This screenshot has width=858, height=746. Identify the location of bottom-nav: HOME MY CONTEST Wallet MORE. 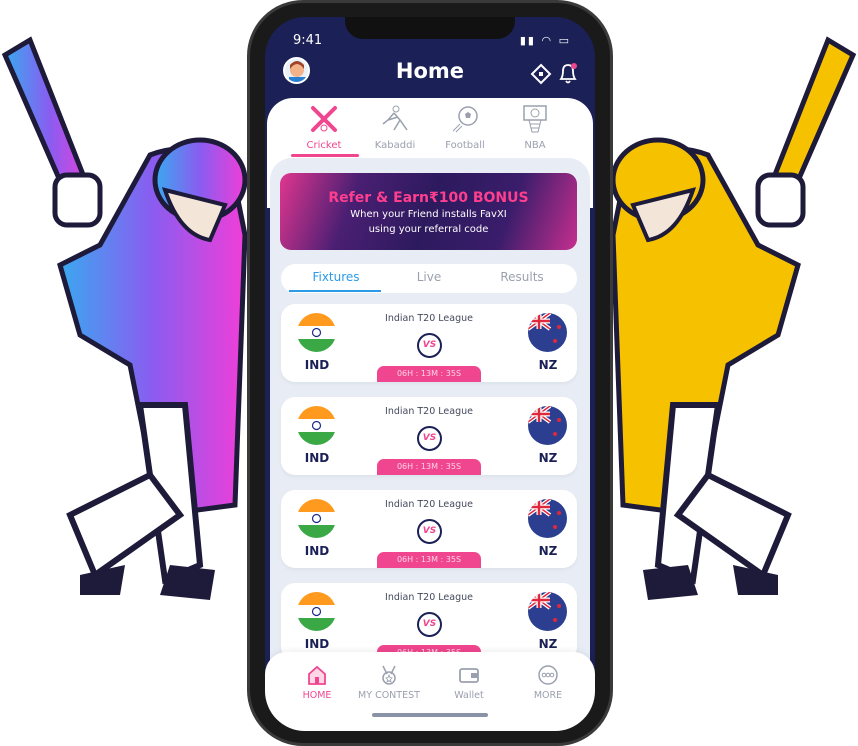
(430, 691).